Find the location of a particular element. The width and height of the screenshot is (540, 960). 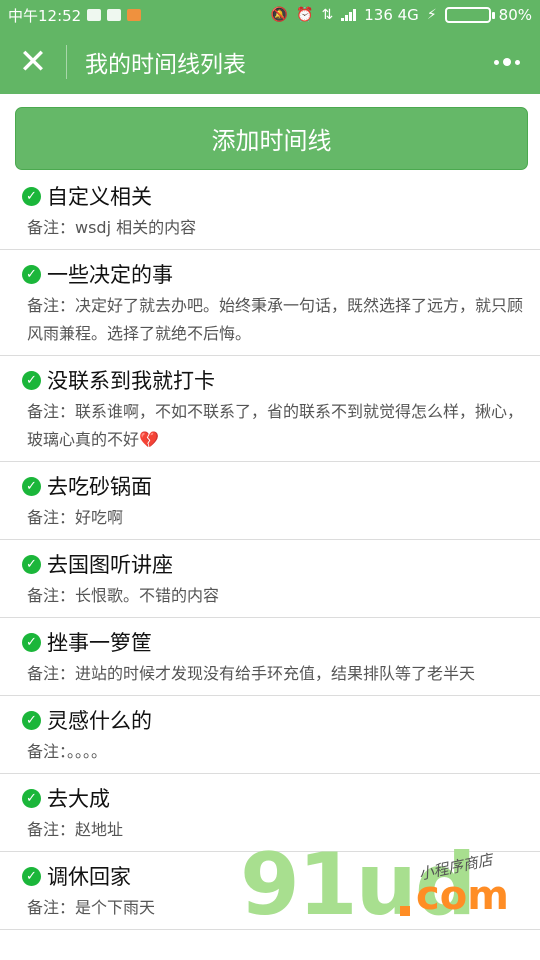

app-notification-icon is located at coordinates (134, 15).